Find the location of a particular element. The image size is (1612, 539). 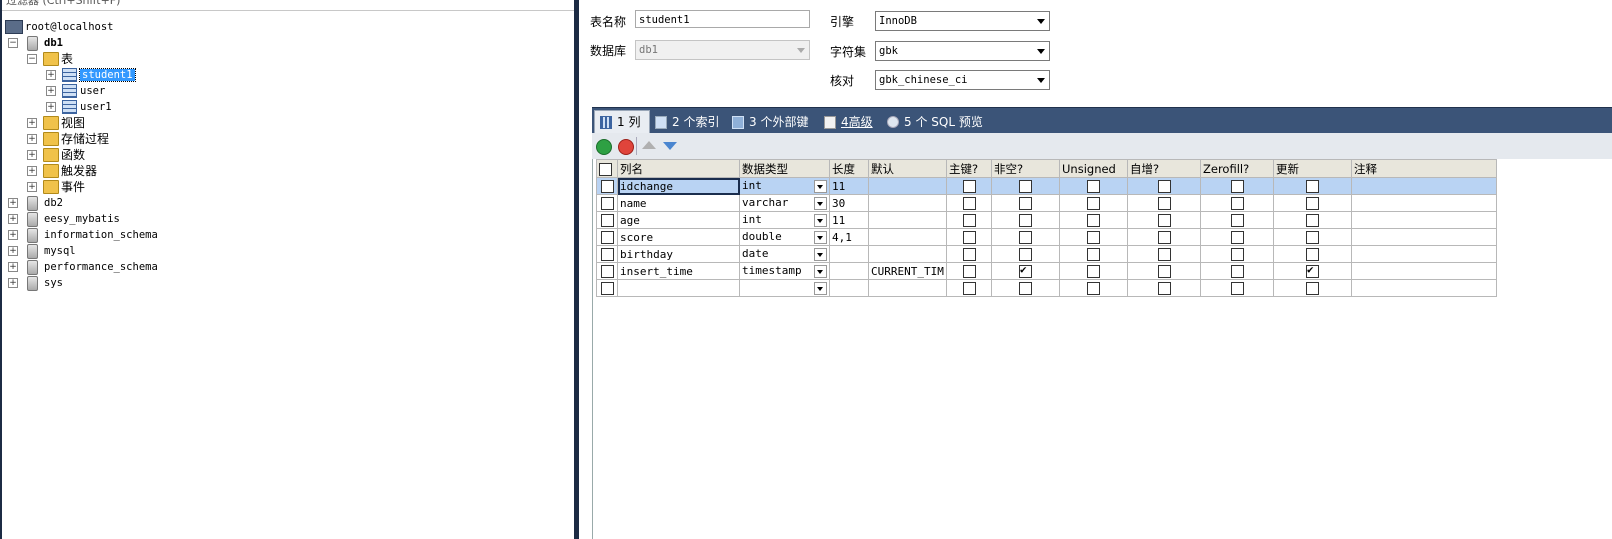

tree-node-table: + student1 is located at coordinates (91, 75).